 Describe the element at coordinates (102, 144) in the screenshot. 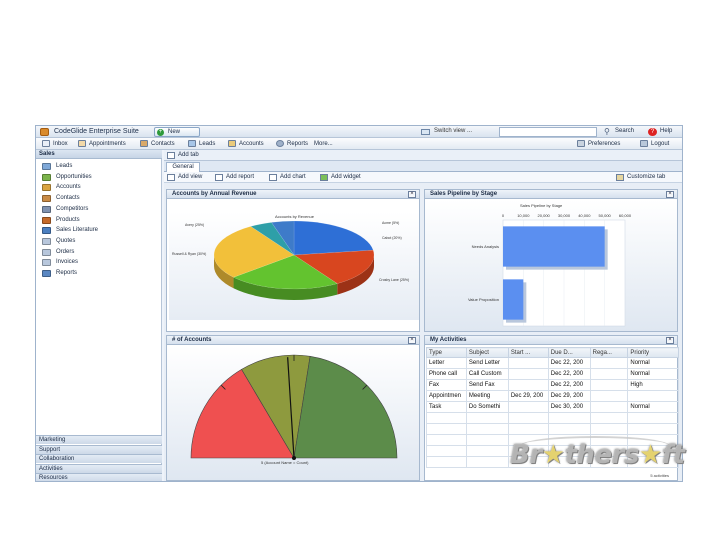

I see `toolbar-appointments: Appointments` at that location.